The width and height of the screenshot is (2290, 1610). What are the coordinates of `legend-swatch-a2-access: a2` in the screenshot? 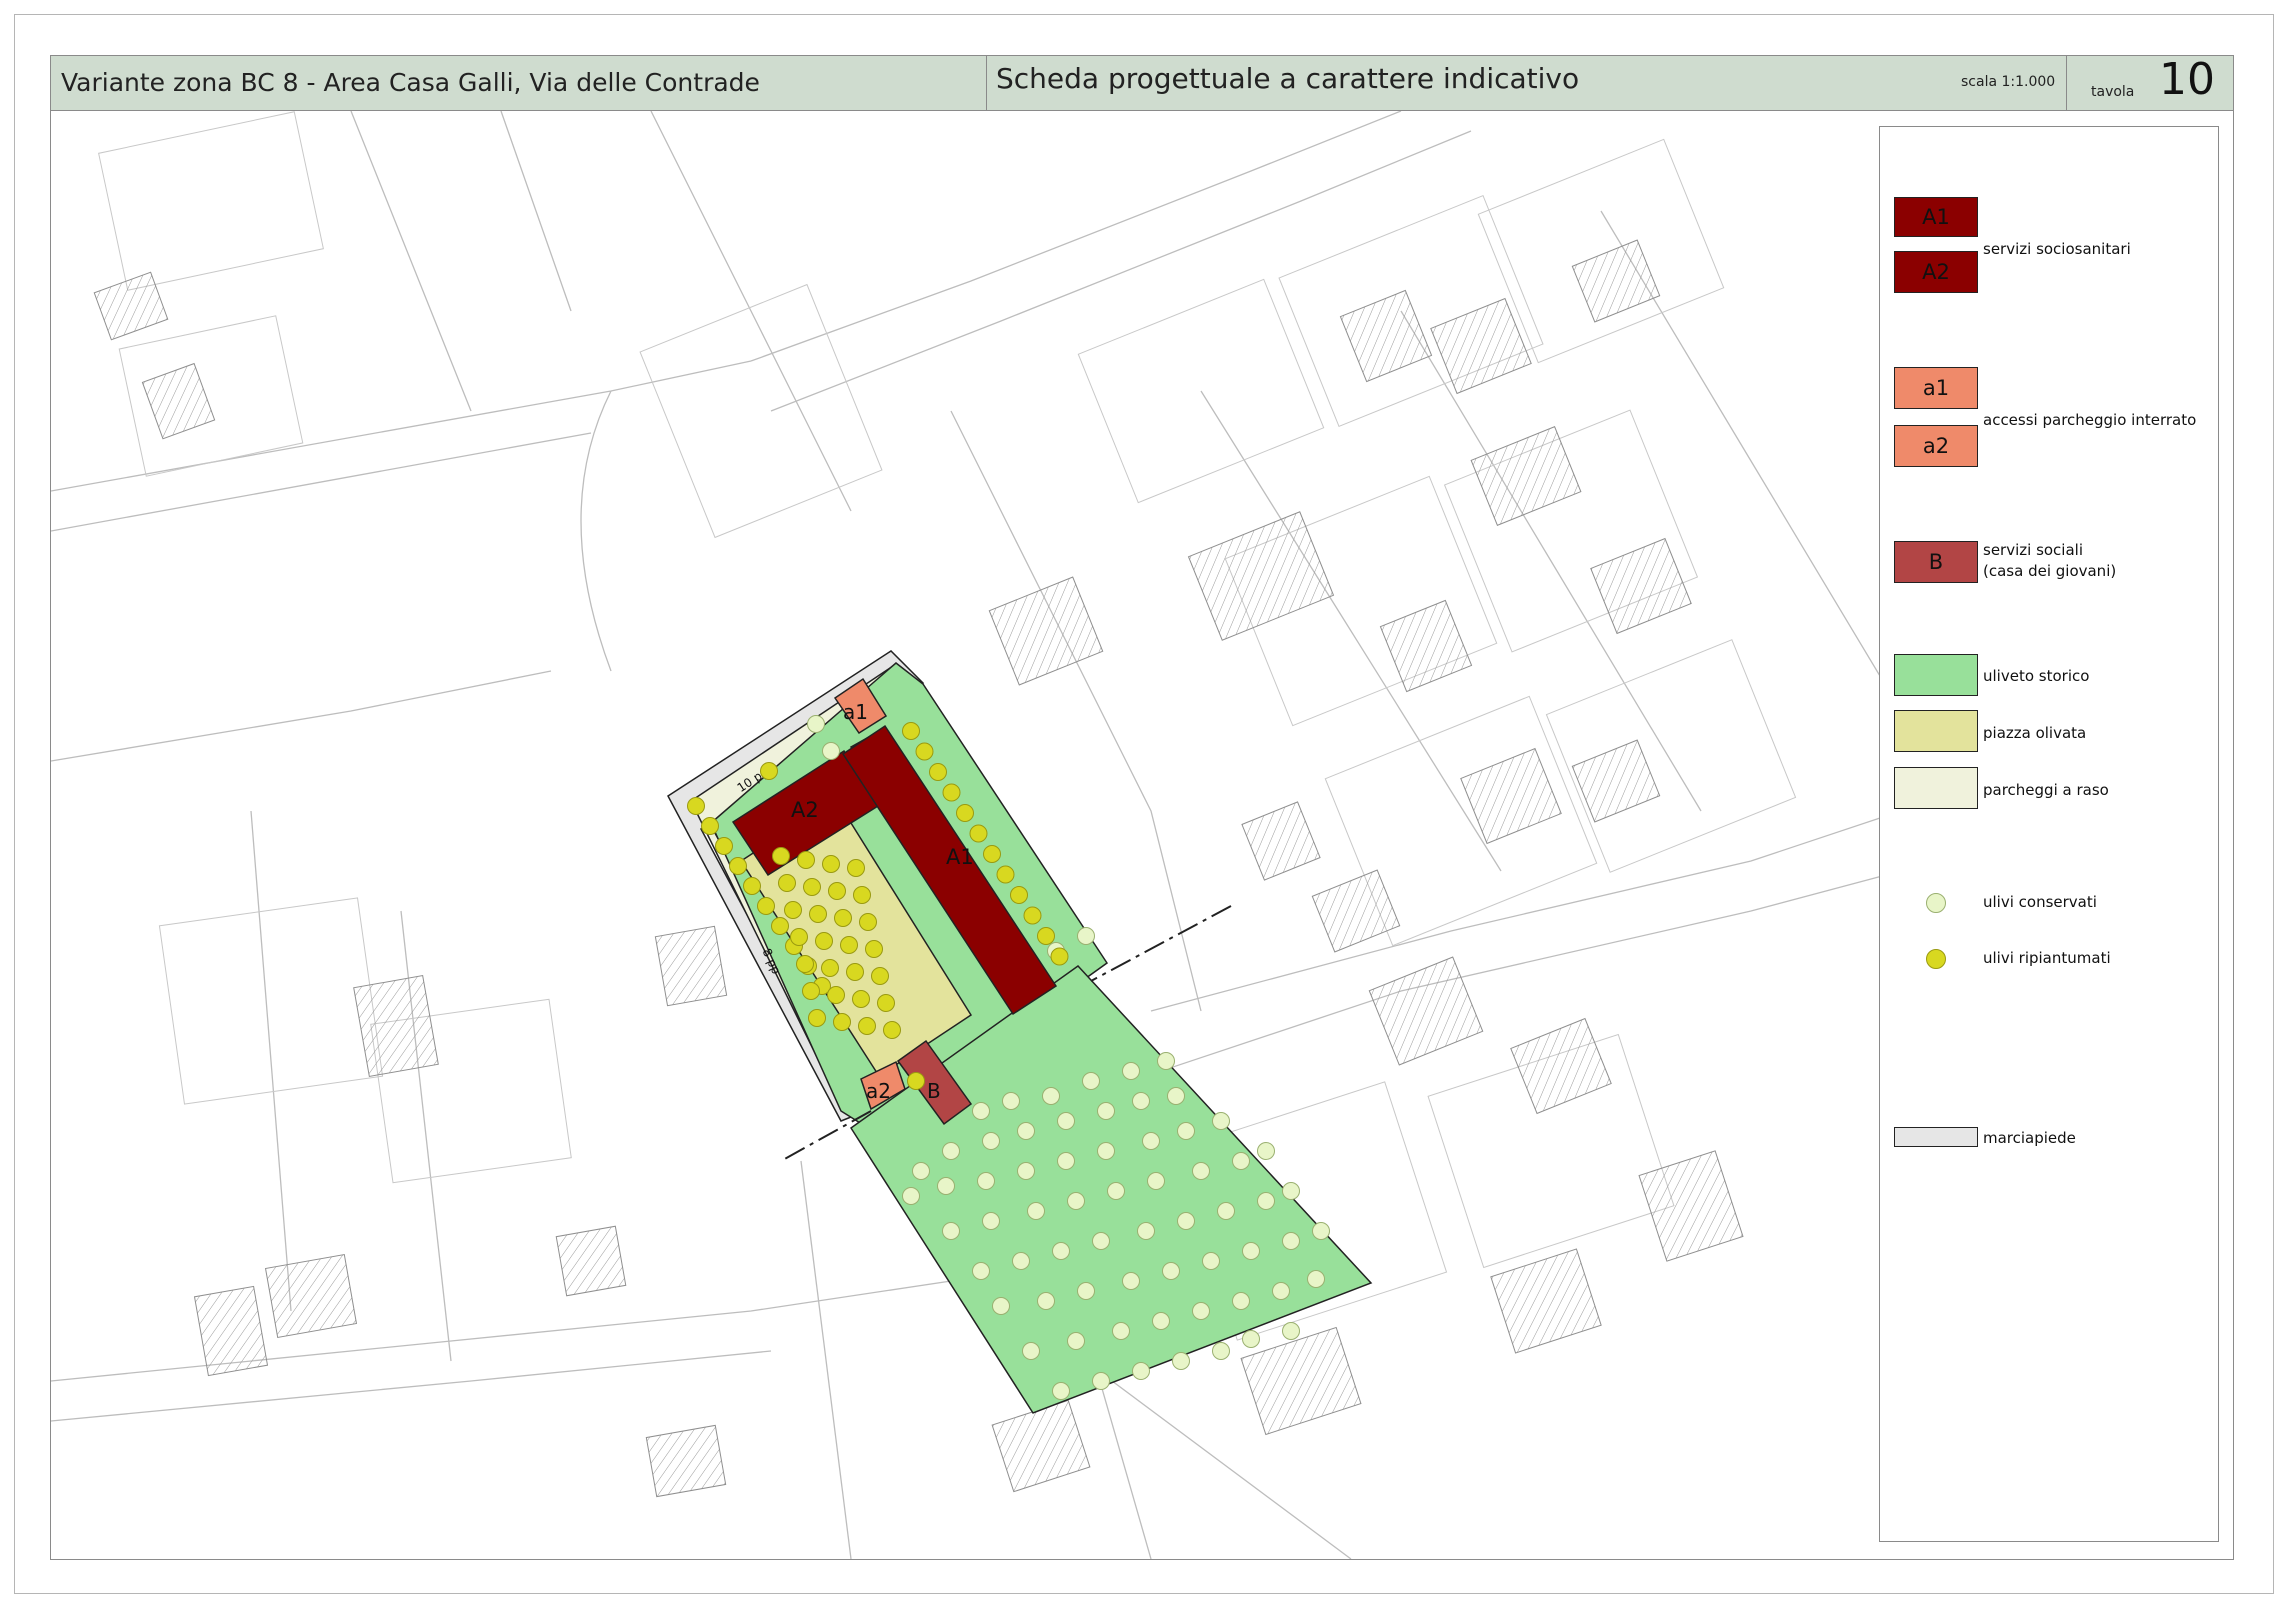 It's located at (1936, 446).